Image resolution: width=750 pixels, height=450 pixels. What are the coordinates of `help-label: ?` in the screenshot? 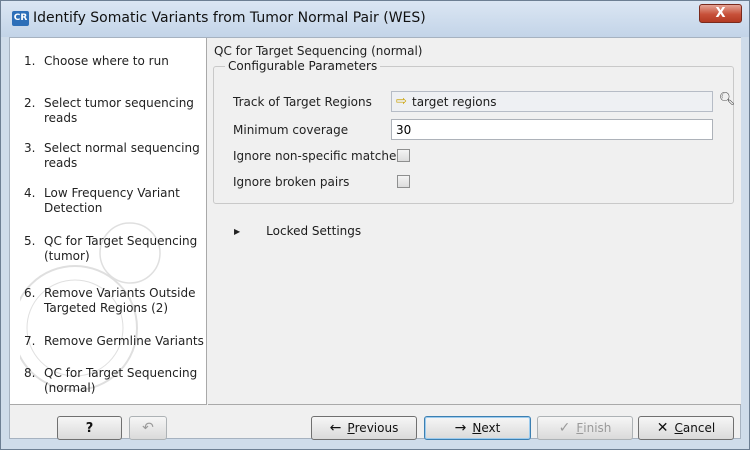 It's located at (89, 428).